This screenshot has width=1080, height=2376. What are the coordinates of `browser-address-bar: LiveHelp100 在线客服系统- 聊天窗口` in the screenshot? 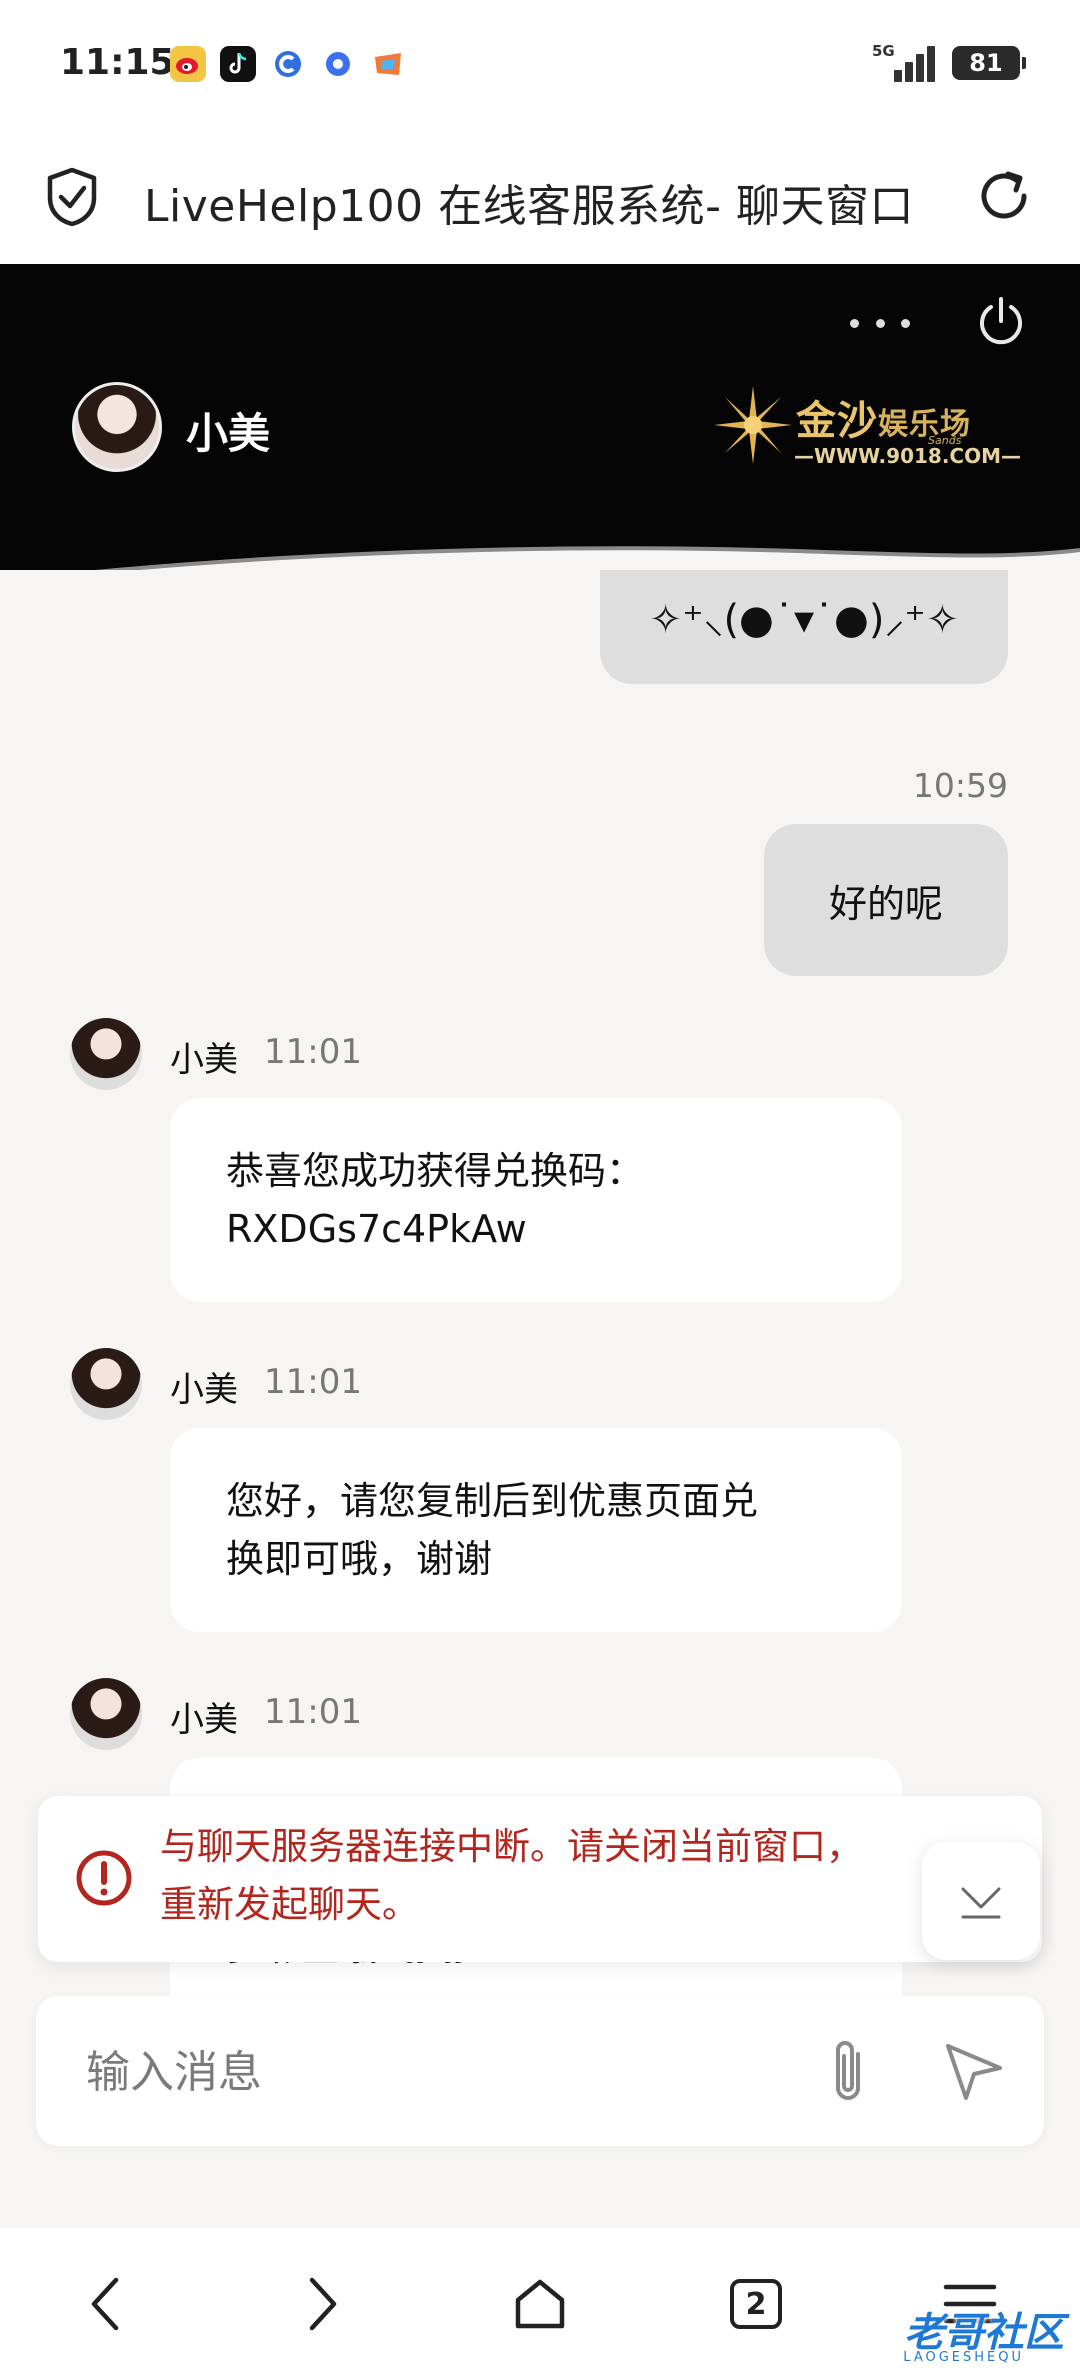 It's located at (540, 197).